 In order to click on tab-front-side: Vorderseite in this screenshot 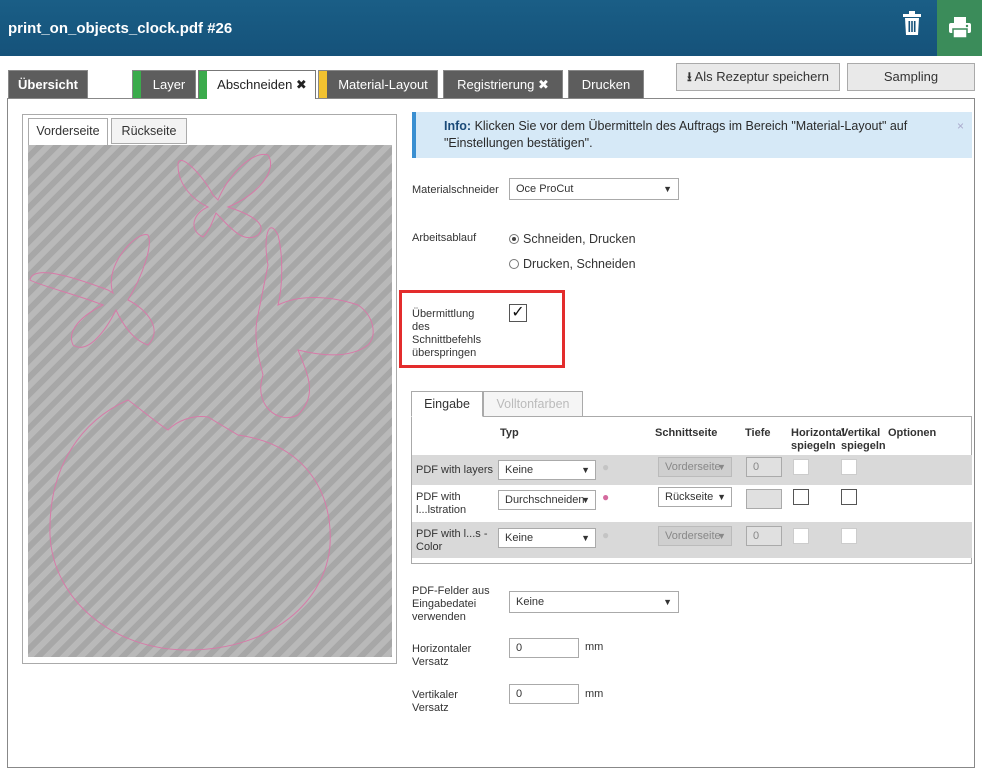, I will do `click(68, 132)`.